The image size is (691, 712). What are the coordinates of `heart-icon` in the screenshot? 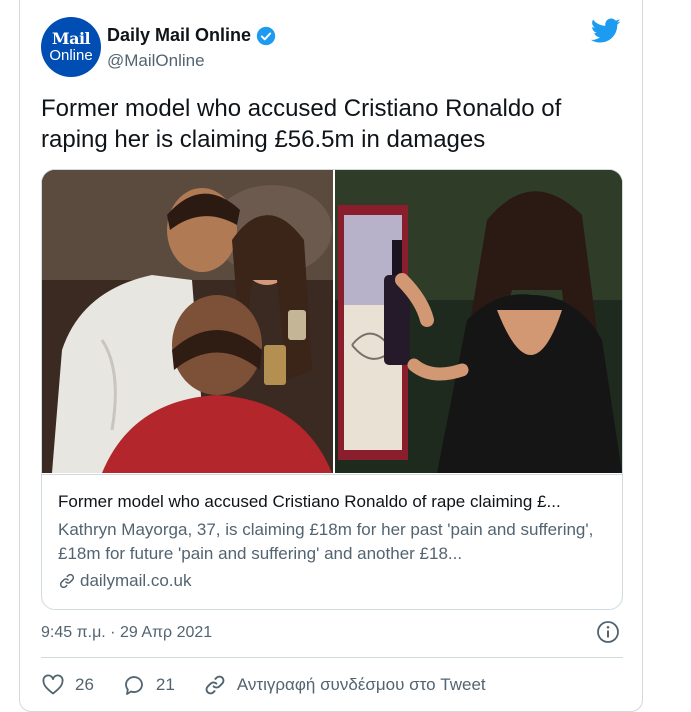 It's located at (53, 684).